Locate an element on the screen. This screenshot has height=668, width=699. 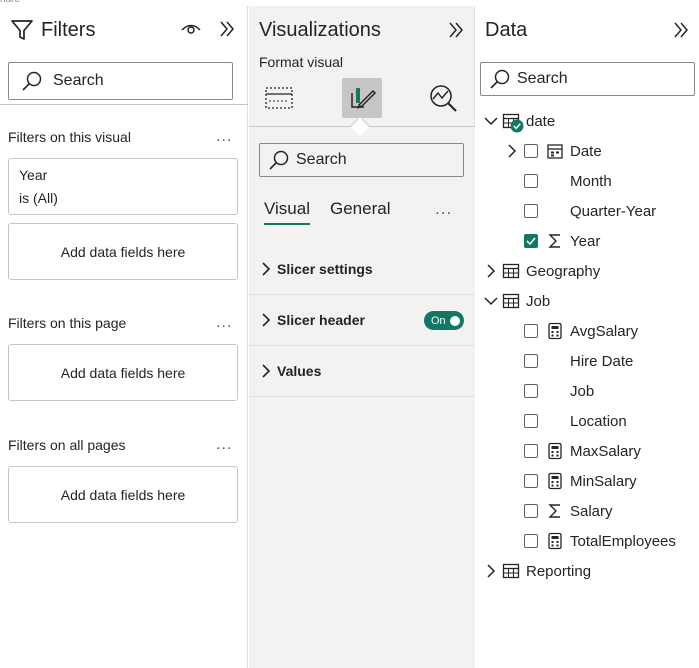
field-row: MaxSalary is located at coordinates (587, 451).